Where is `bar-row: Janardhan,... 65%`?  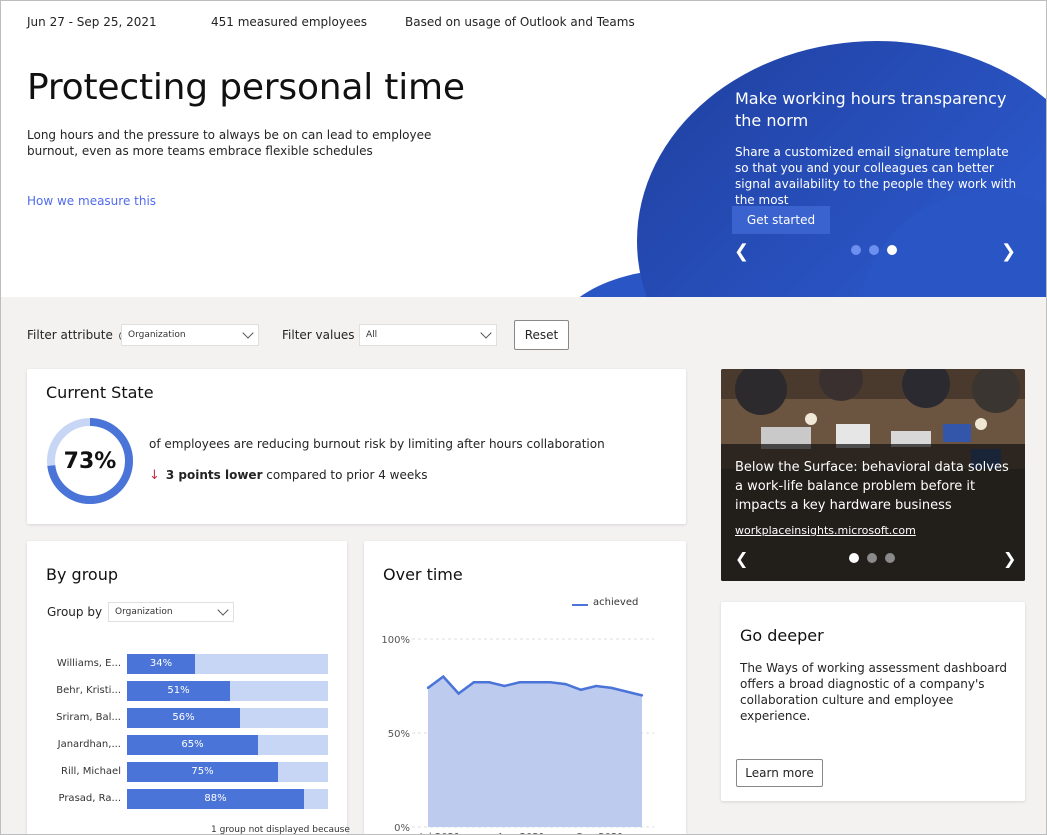
bar-row: Janardhan,... 65% is located at coordinates (187, 745).